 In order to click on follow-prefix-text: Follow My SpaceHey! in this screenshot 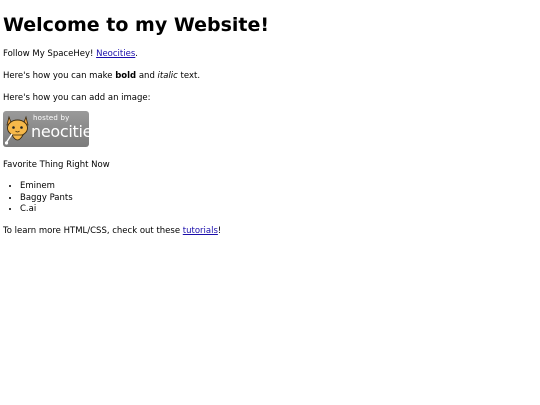, I will do `click(50, 54)`.